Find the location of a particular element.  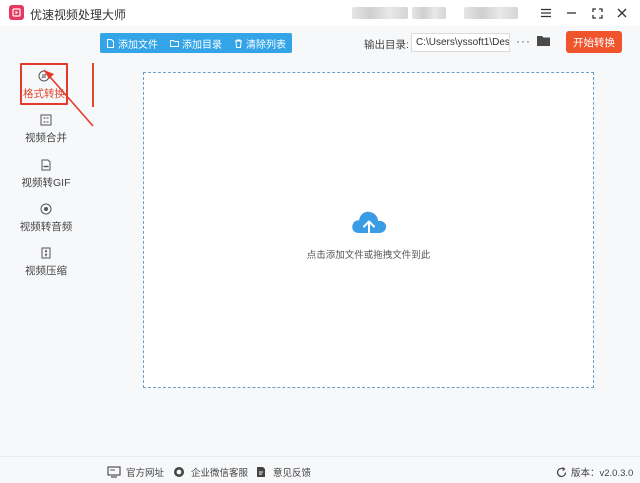

hamburger-icon is located at coordinates (546, 13).